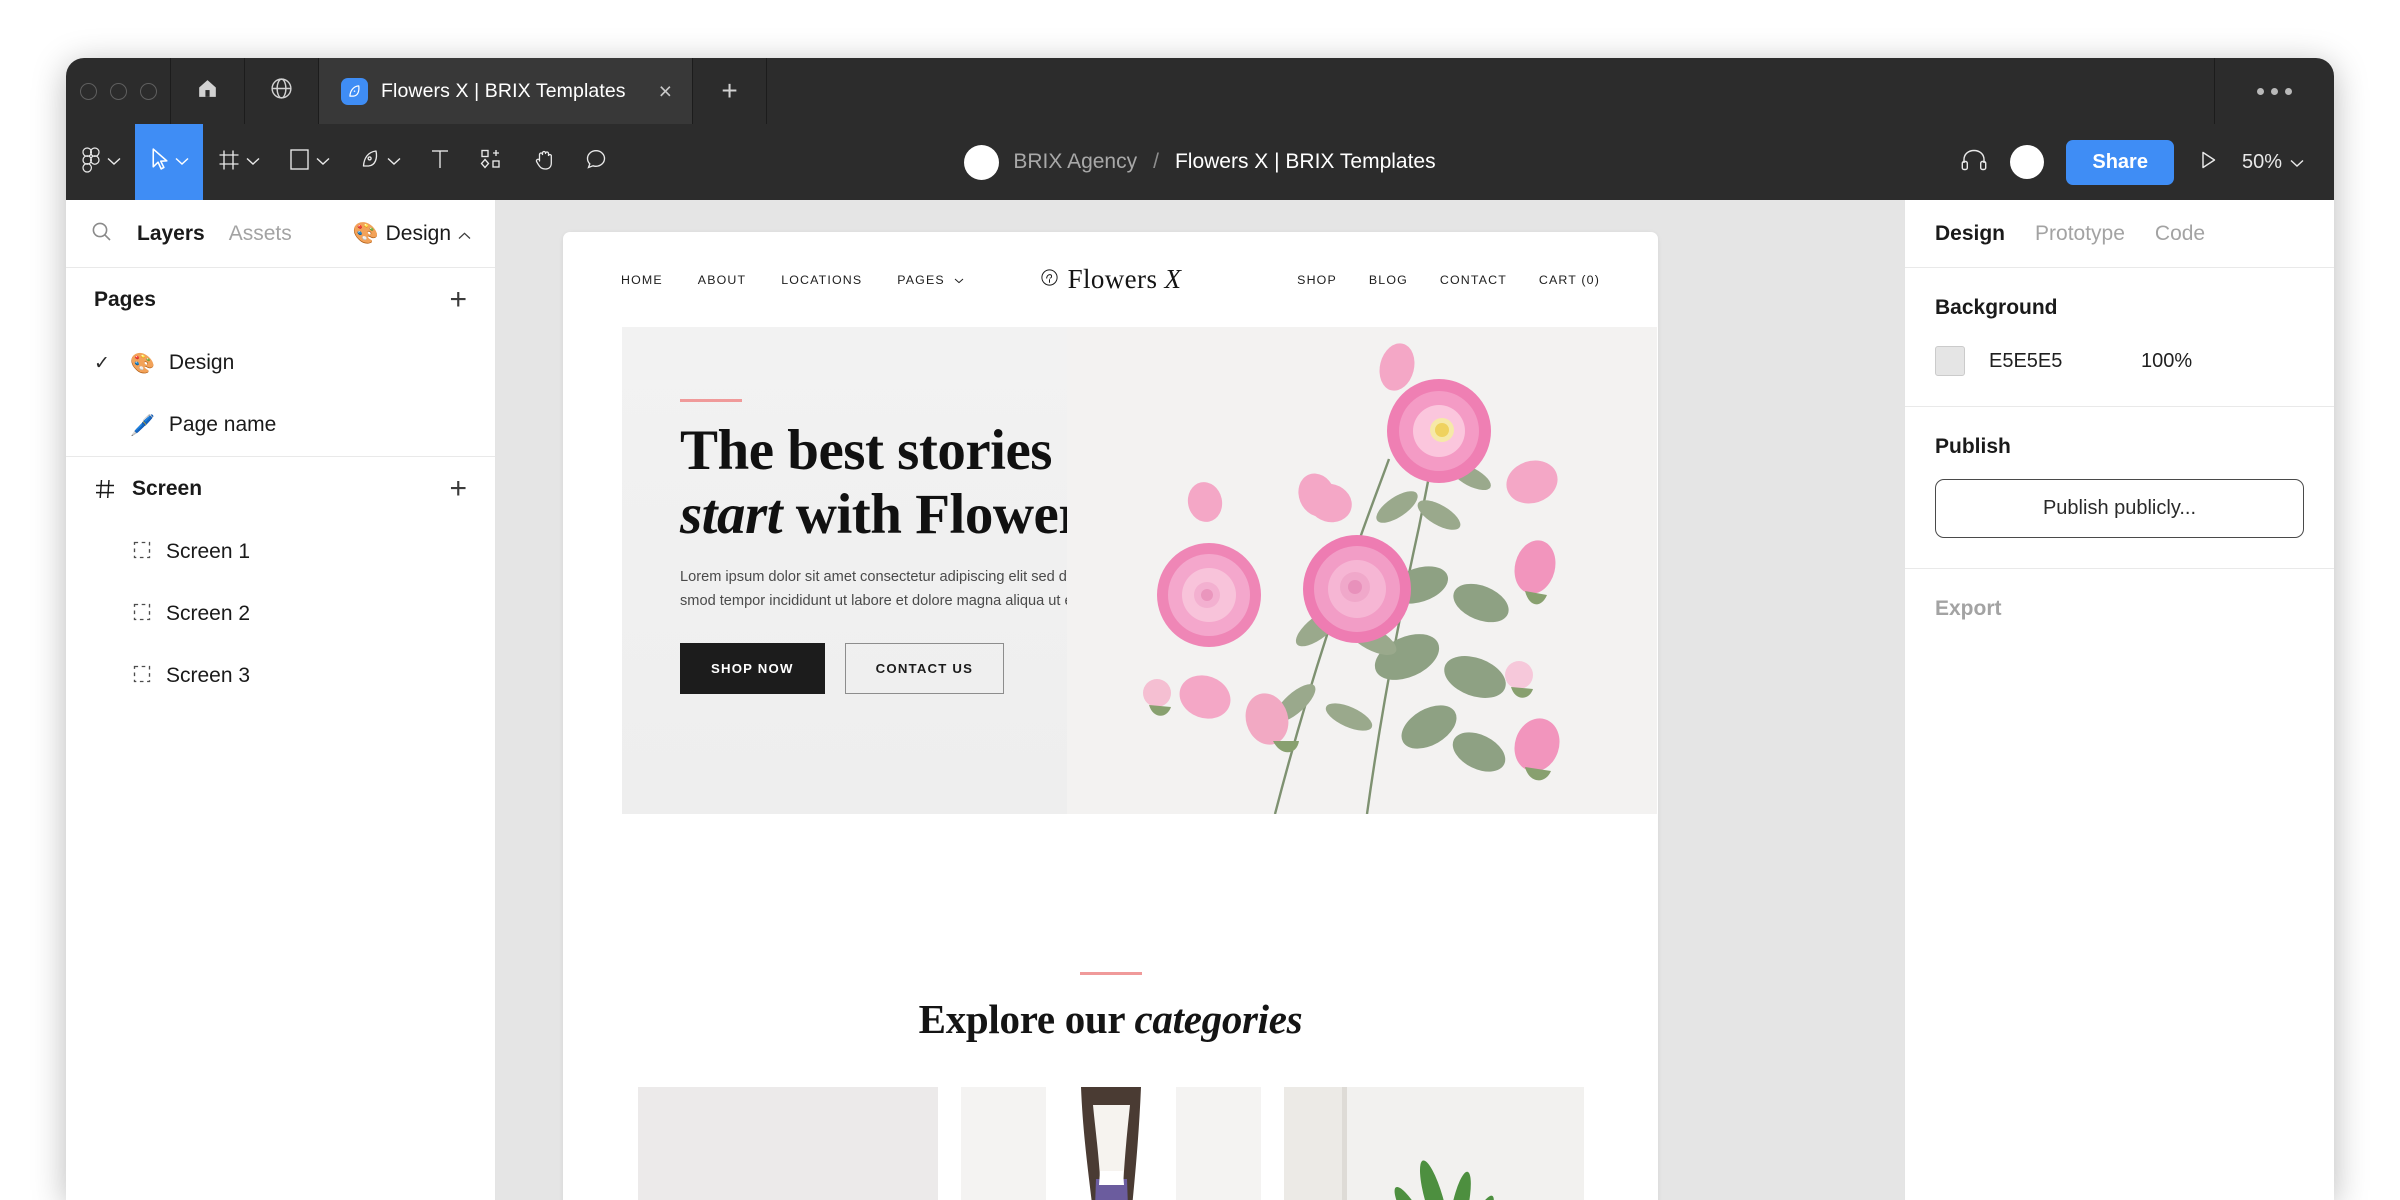 The image size is (2400, 1200). What do you see at coordinates (2053, 361) in the screenshot?
I see `background-hex-value: E5E5E5` at bounding box center [2053, 361].